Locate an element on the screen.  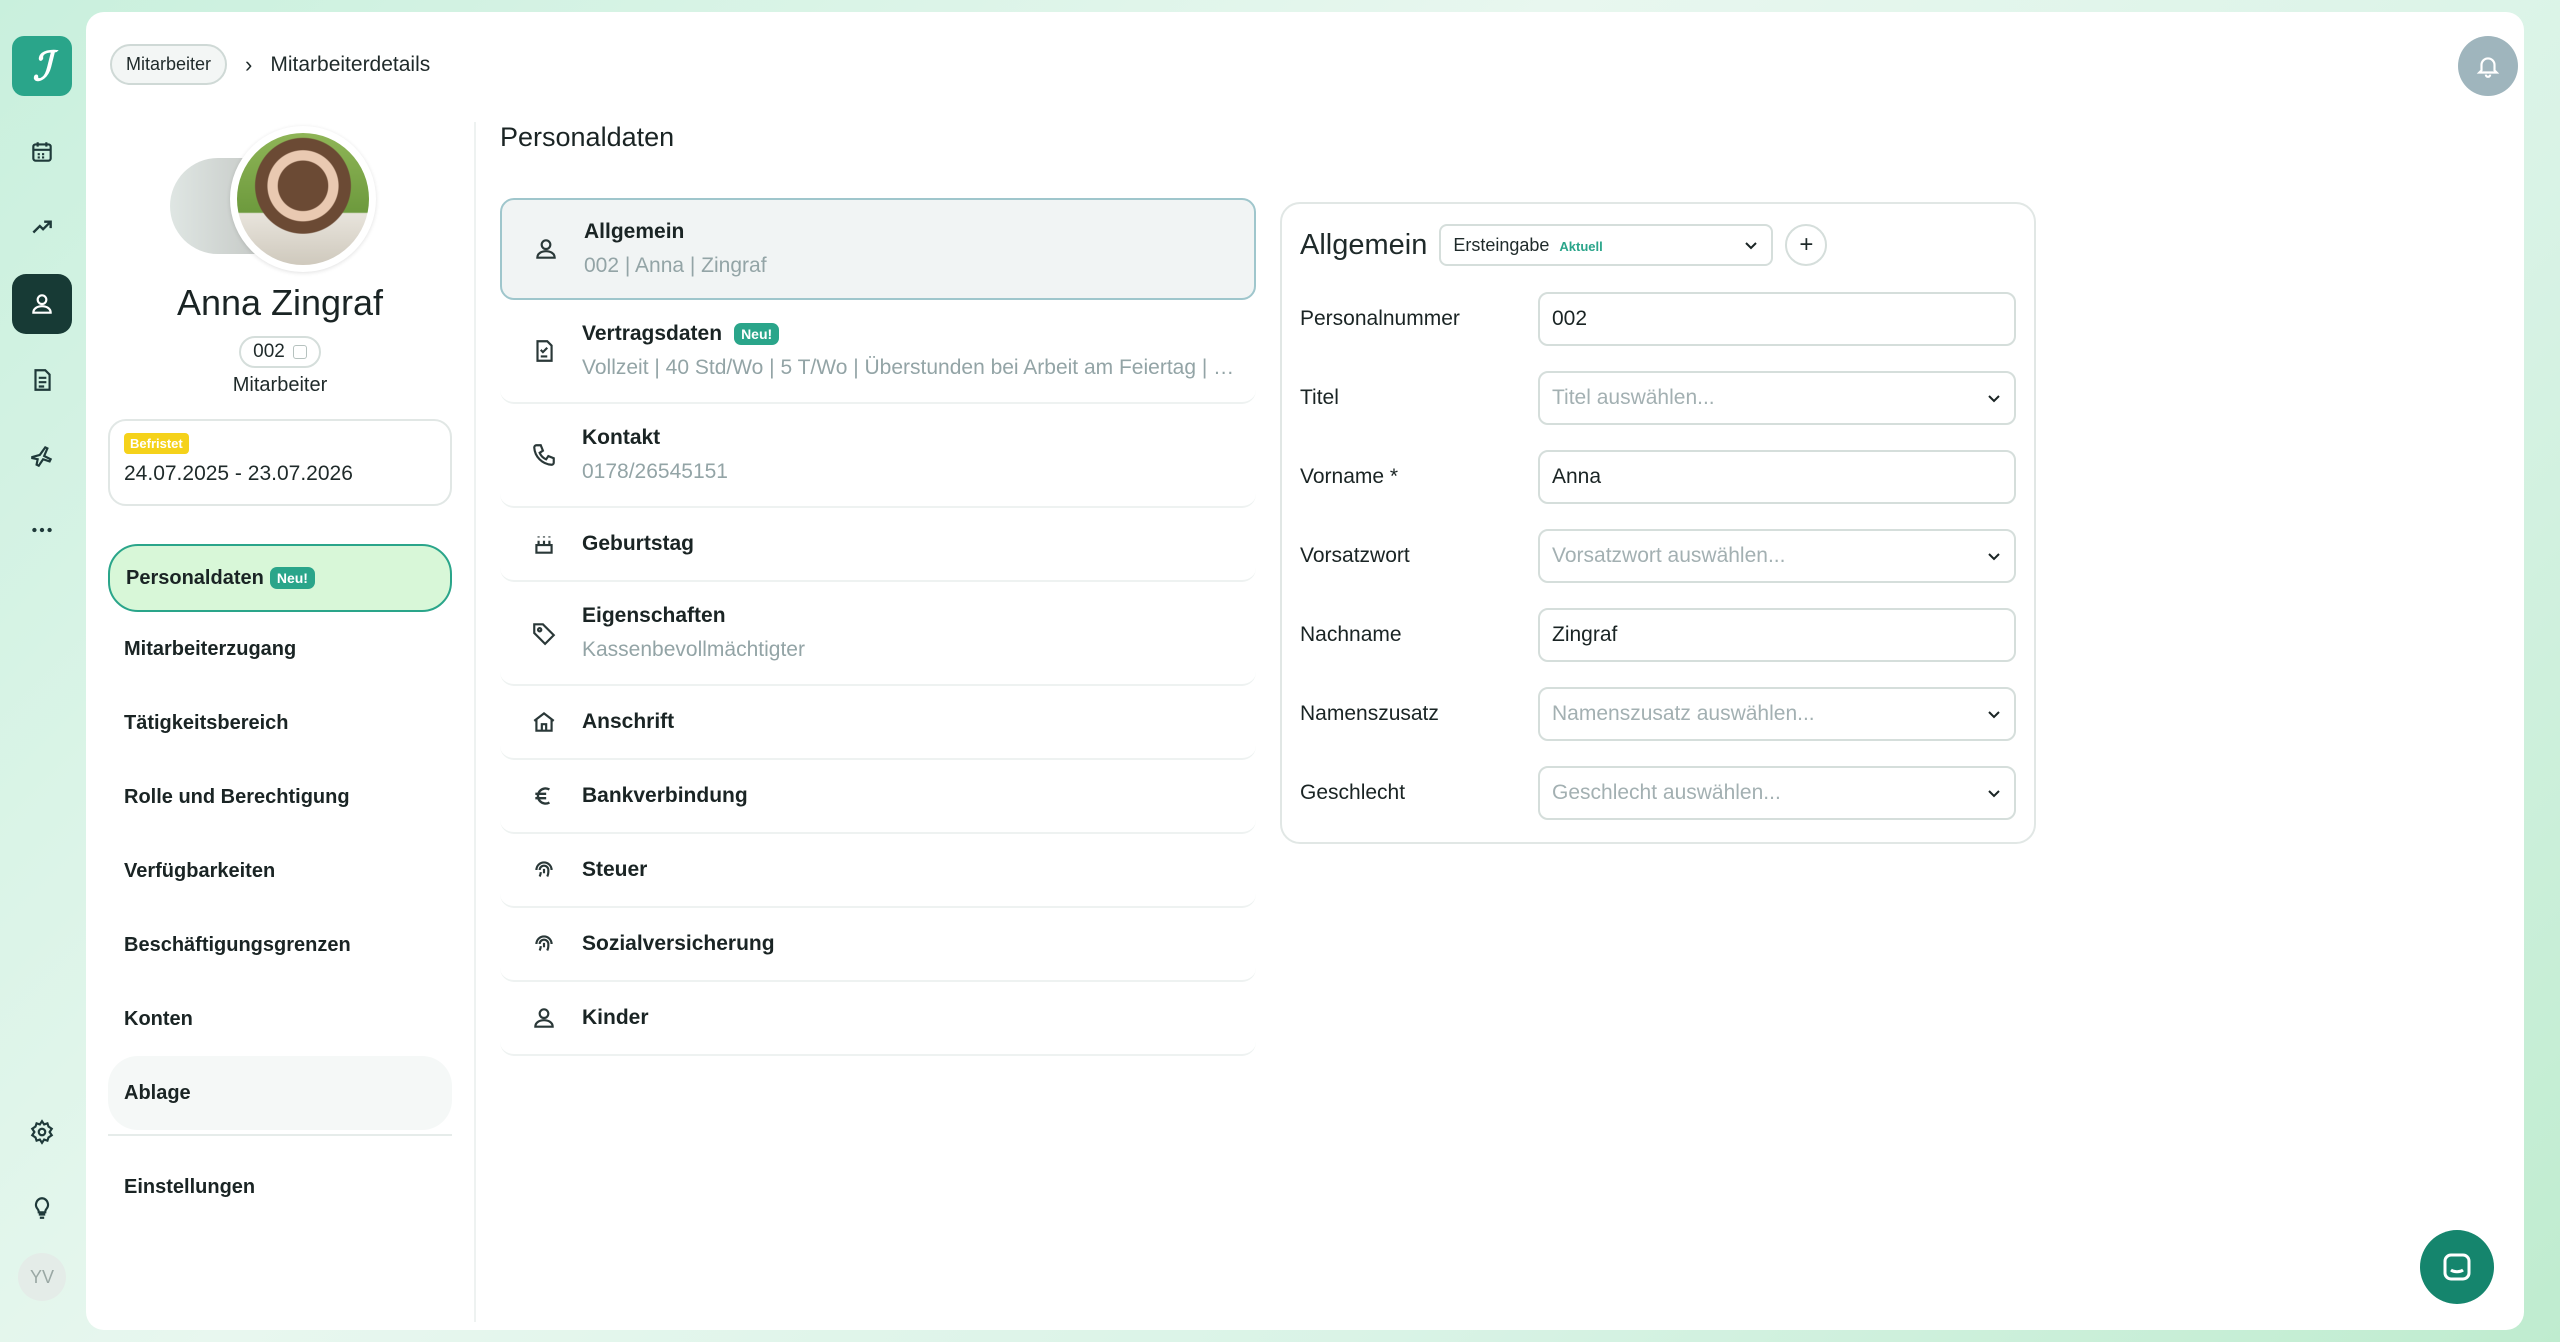
category-steuer: Steuer is located at coordinates (878, 871).